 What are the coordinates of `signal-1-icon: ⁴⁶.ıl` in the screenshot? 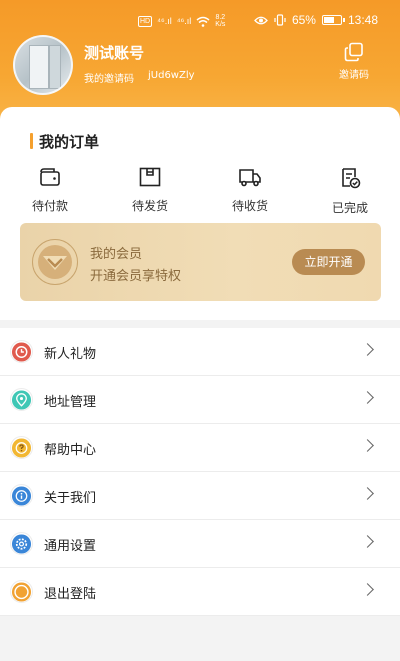 It's located at (164, 21).